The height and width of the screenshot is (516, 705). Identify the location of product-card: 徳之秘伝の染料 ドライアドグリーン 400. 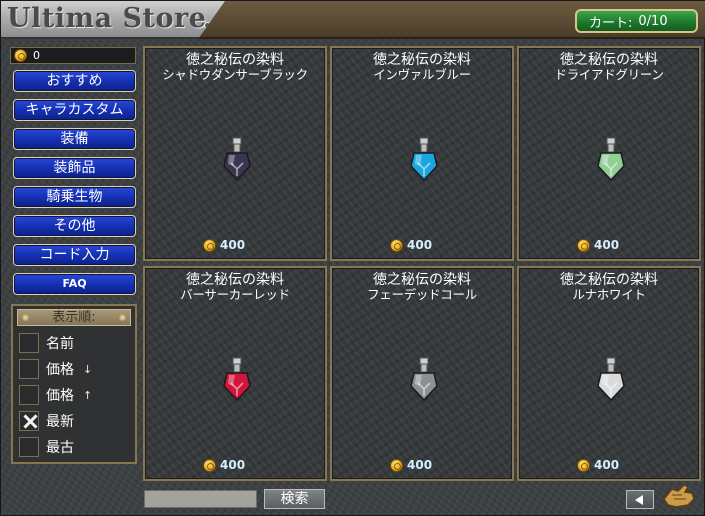
(609, 153).